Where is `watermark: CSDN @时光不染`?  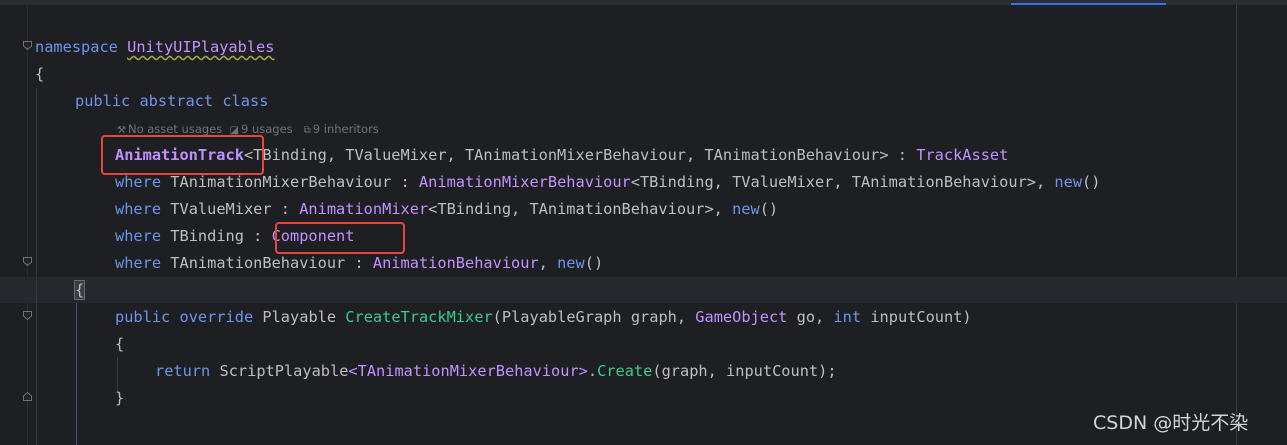
watermark: CSDN @时光不染 is located at coordinates (1171, 423).